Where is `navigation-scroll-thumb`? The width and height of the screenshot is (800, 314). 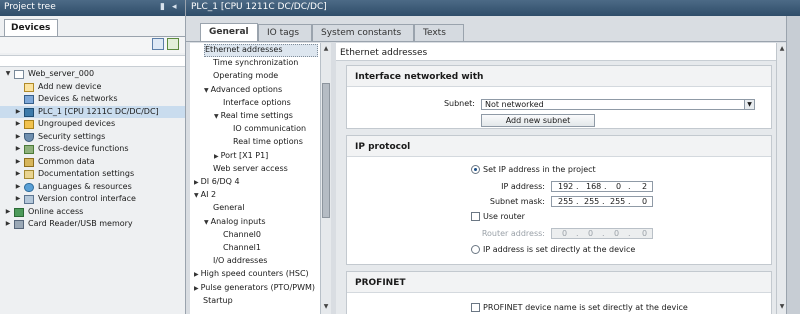 navigation-scroll-thumb is located at coordinates (326, 150).